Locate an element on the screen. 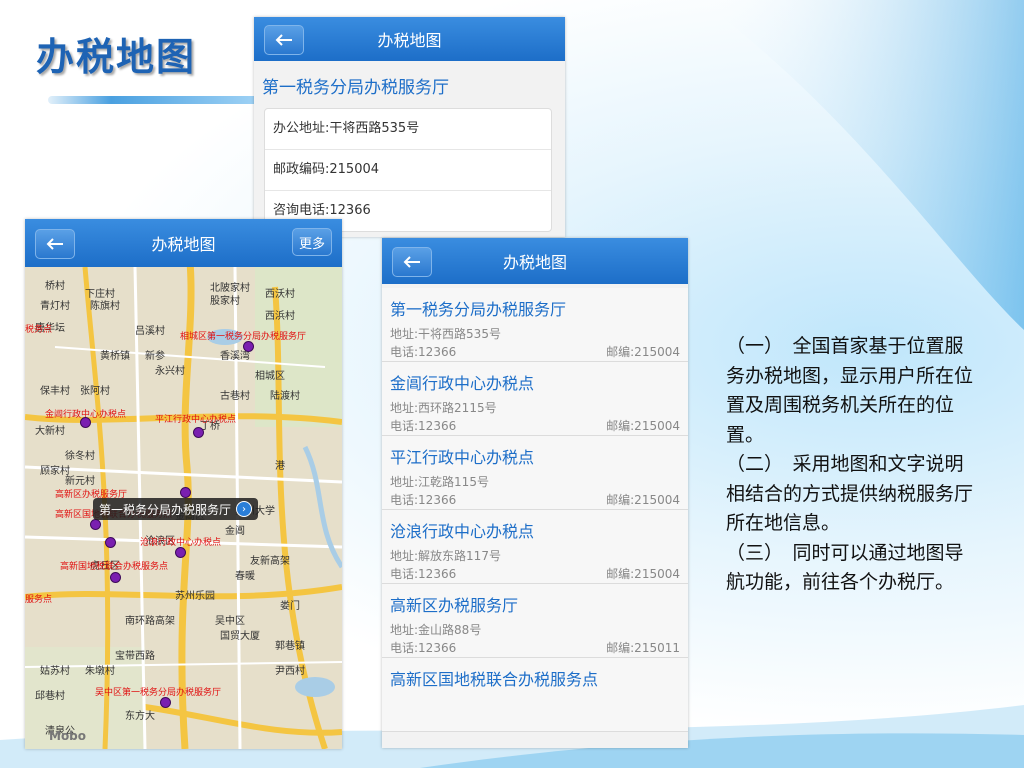 This screenshot has height=768, width=1024. map-place-label: 邱巷村 is located at coordinates (50, 696).